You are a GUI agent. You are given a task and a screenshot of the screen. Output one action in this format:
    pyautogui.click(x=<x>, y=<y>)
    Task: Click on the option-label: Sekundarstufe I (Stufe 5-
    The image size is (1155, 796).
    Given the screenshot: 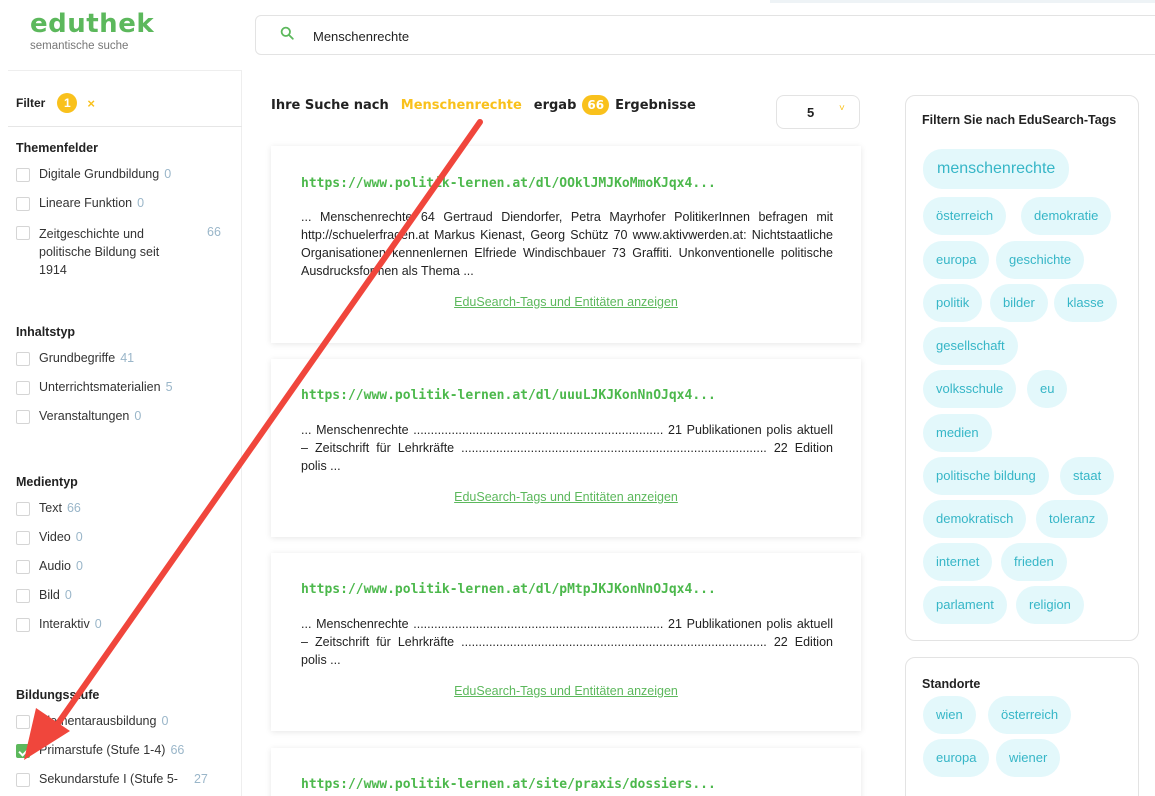 What is the action you would take?
    pyautogui.click(x=108, y=779)
    